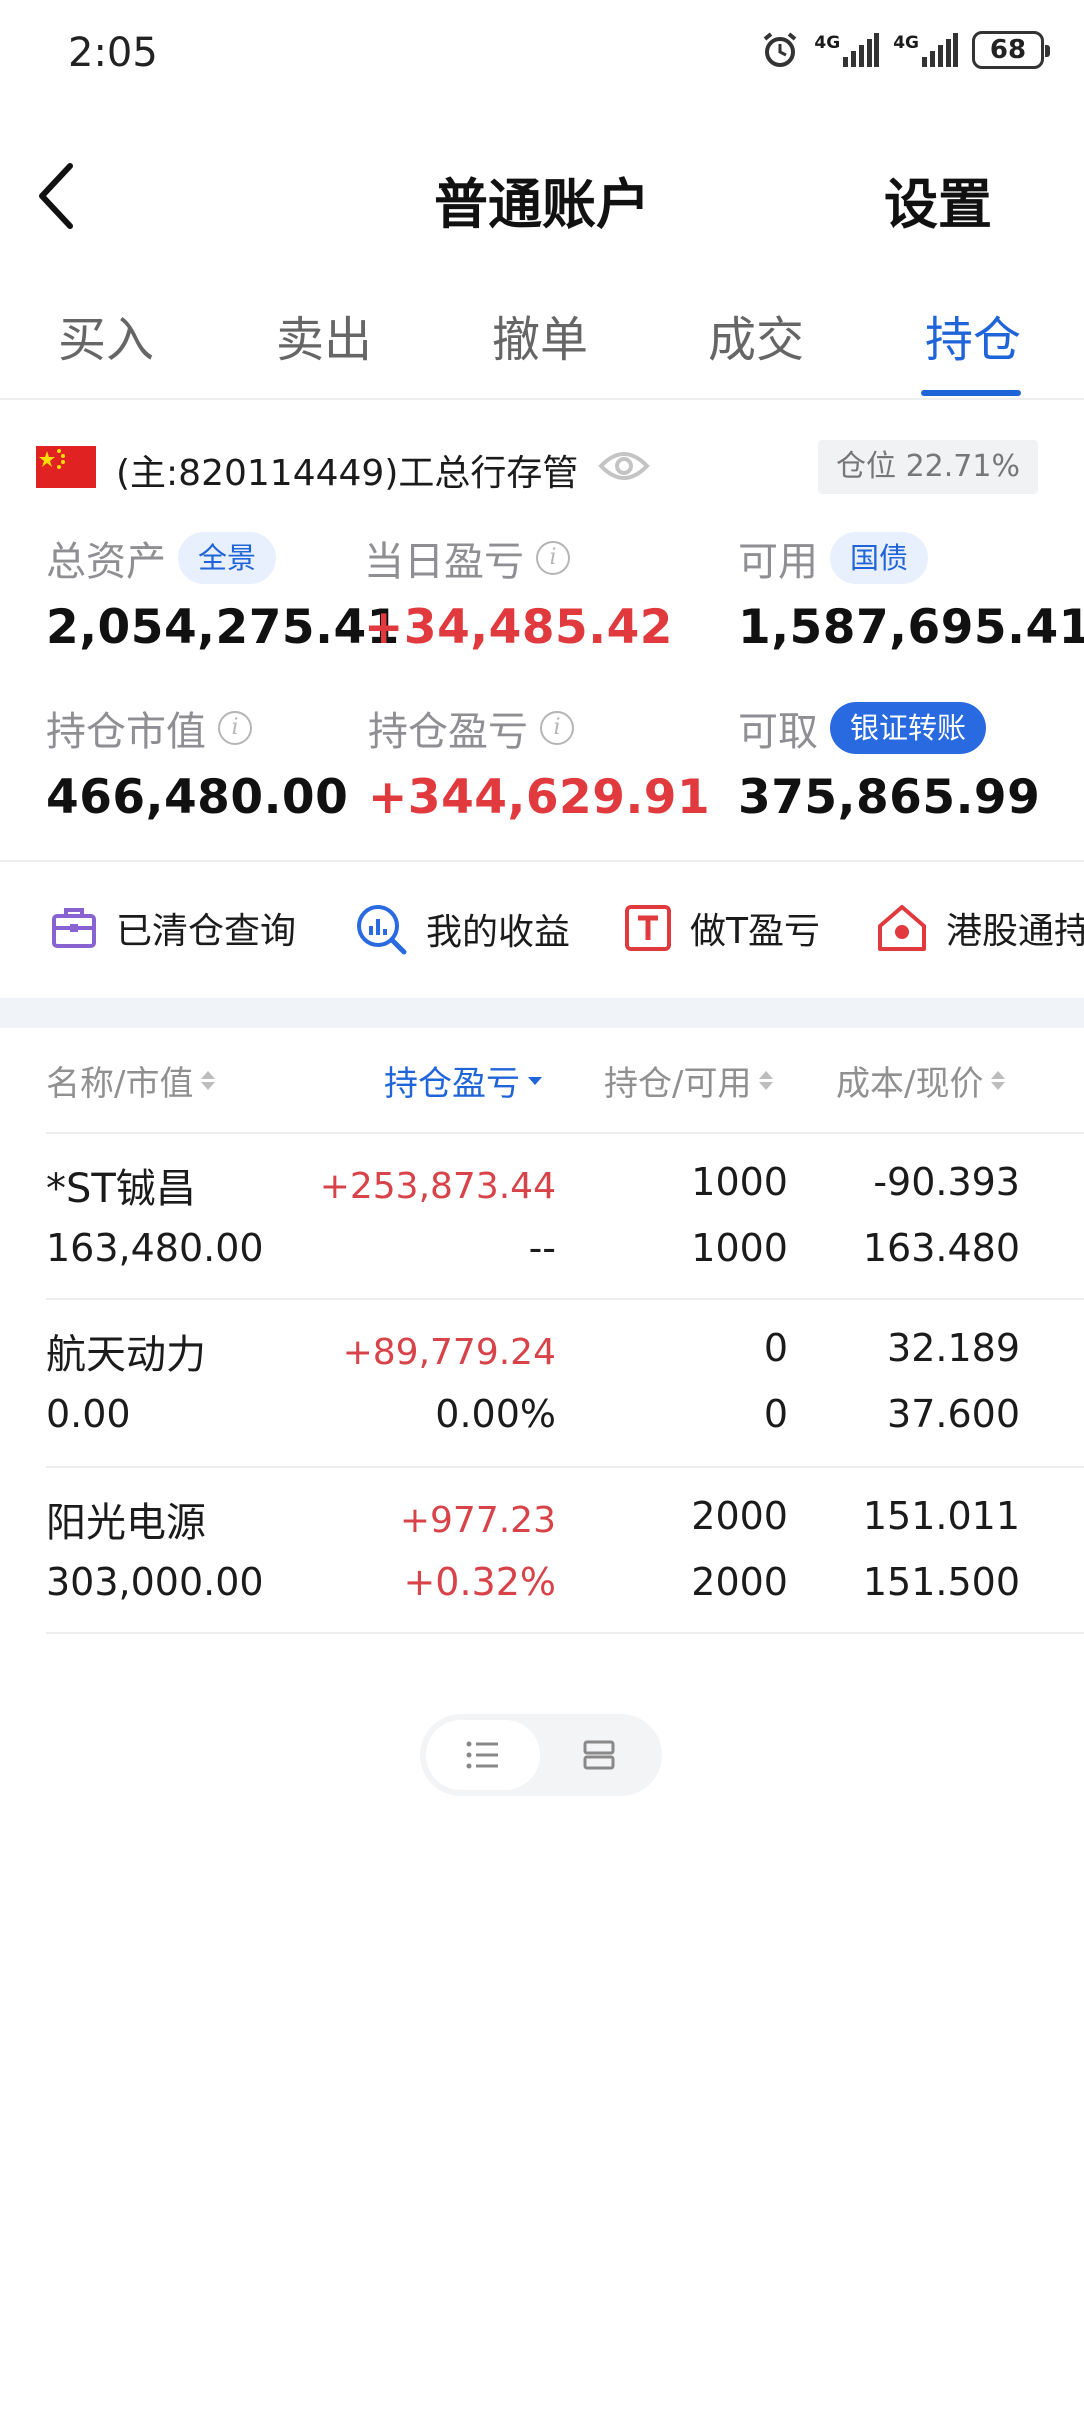 This screenshot has width=1084, height=2412. I want to click on chart-search-icon, so click(382, 930).